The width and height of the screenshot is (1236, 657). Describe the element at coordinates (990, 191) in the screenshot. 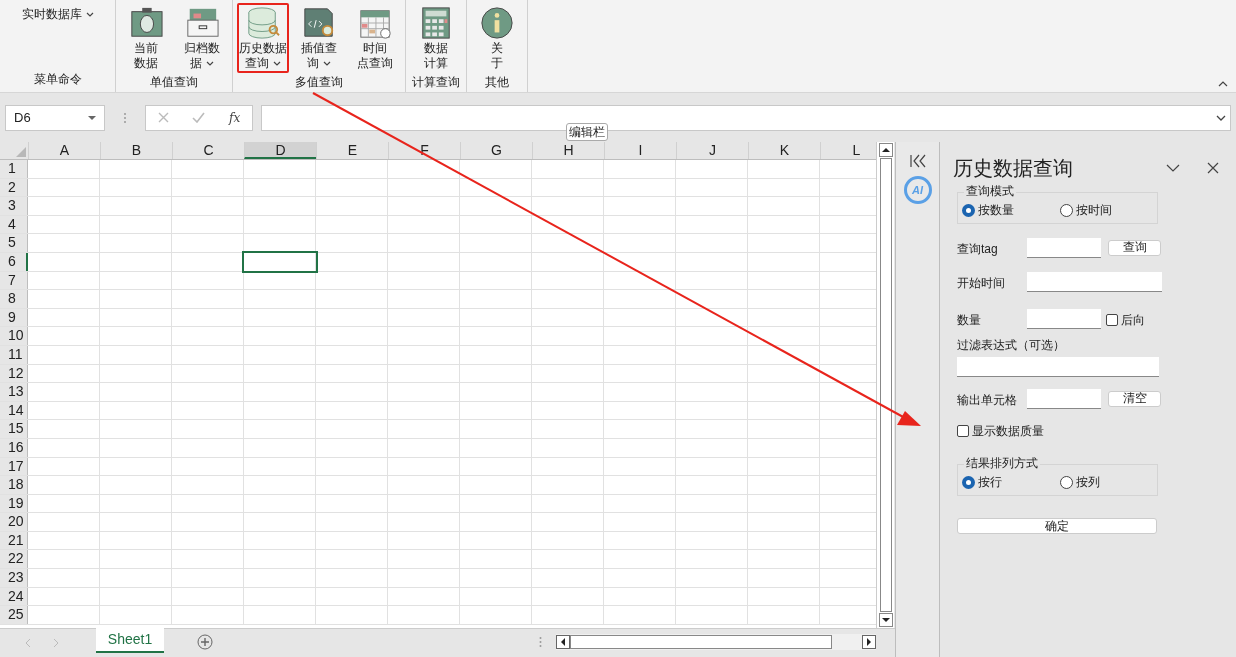

I see `group-legend: 查询模式` at that location.